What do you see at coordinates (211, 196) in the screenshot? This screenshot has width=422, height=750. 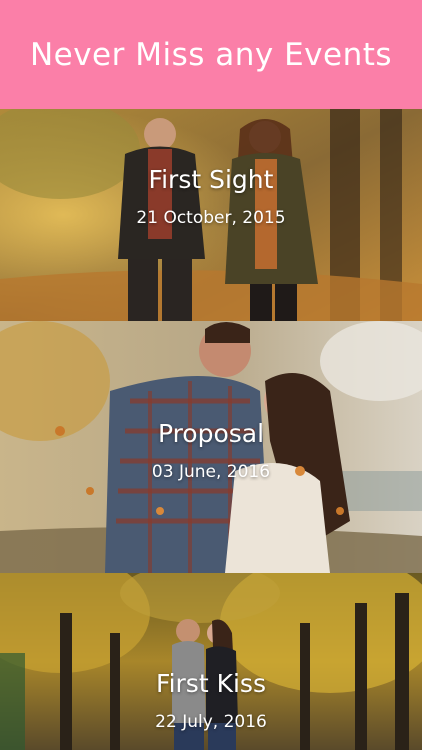 I see `event-info: First Sight 21 October, 2015` at bounding box center [211, 196].